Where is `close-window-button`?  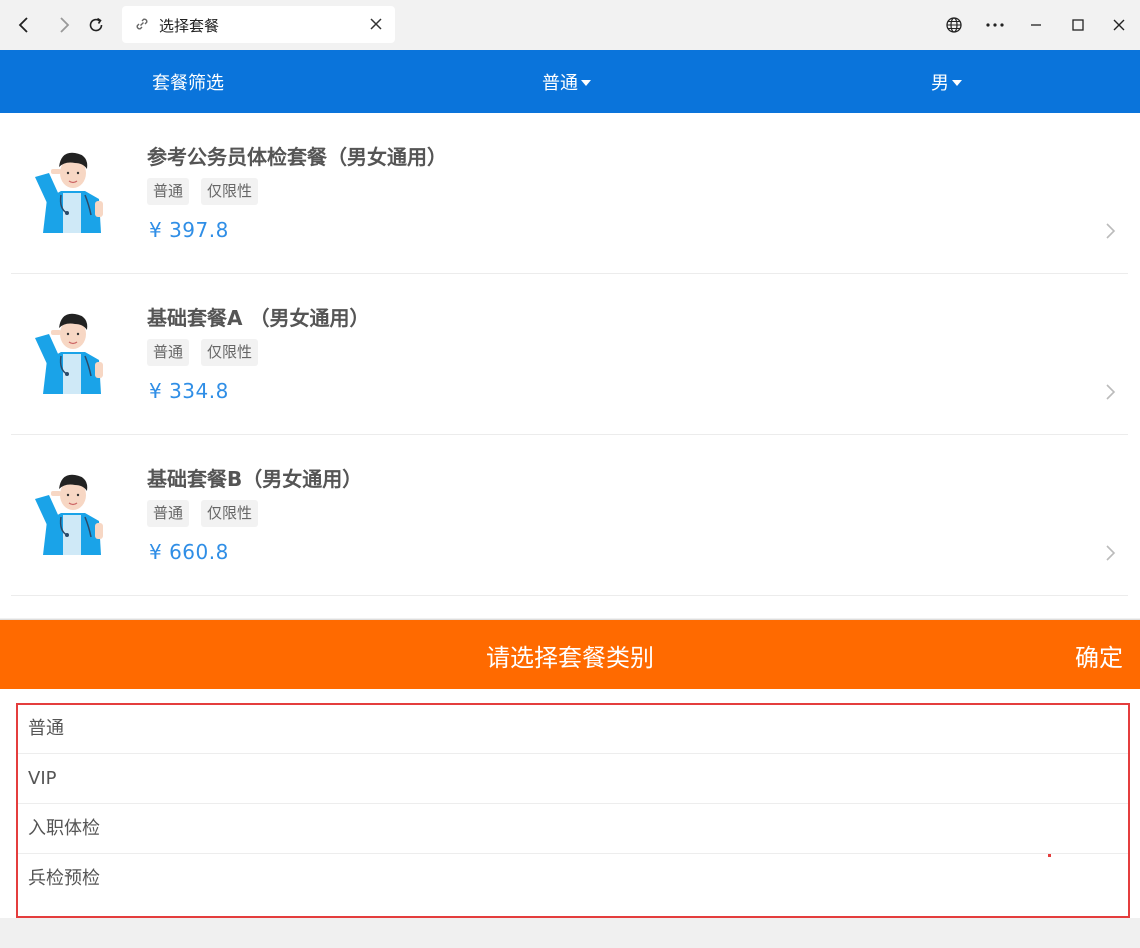
close-window-button is located at coordinates (1119, 25).